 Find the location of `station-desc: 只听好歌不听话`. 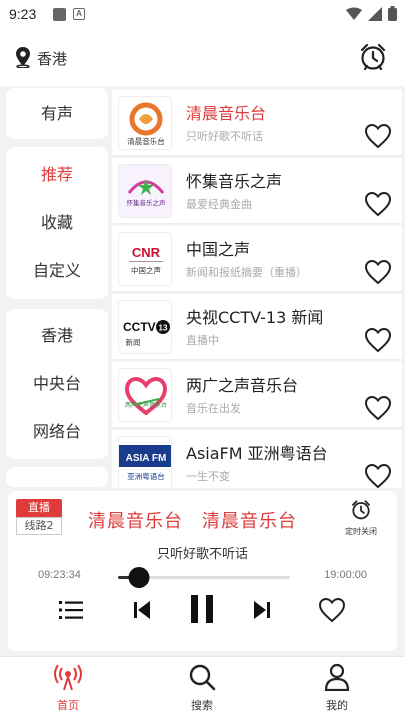

station-desc: 只听好歌不听话 is located at coordinates (224, 136).